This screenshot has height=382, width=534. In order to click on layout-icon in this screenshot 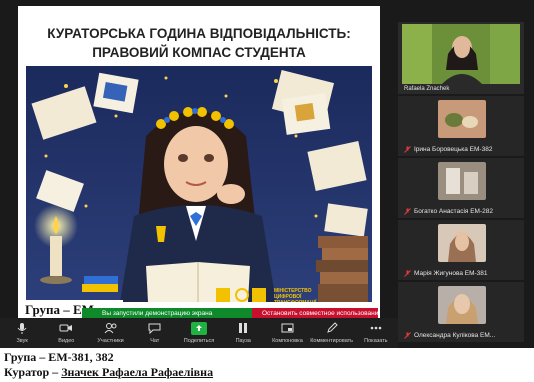, I will do `click(287, 328)`.